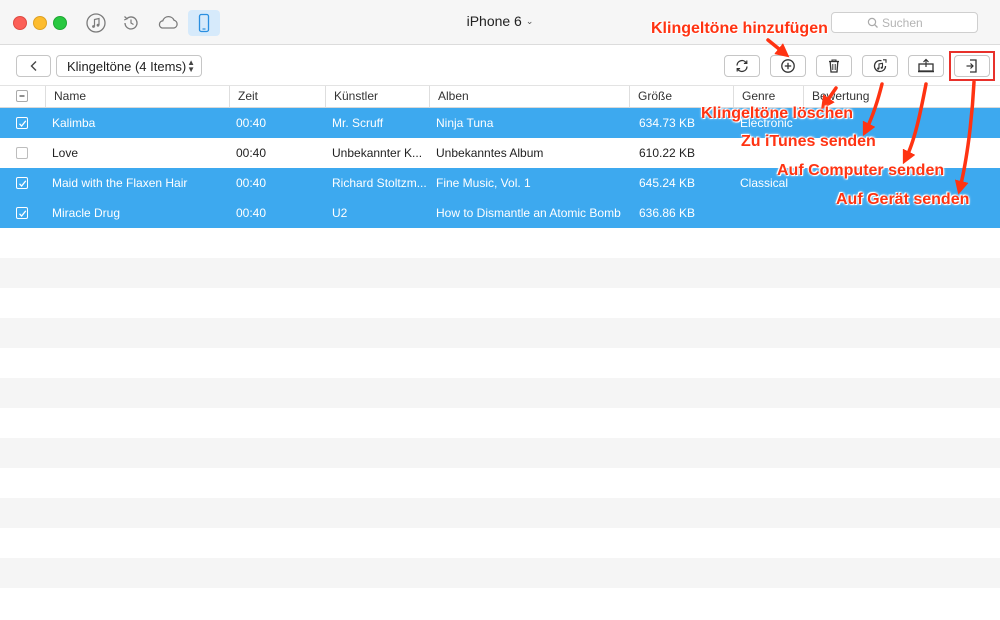 The image size is (1000, 620). Describe the element at coordinates (490, 153) in the screenshot. I see `cell-album: Unbekanntes Album` at that location.